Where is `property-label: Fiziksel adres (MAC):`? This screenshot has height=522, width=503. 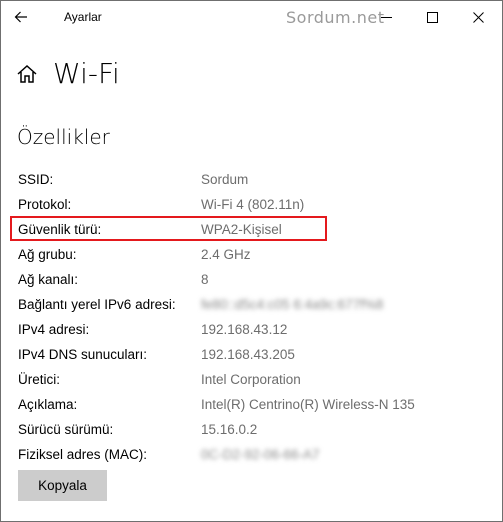 property-label: Fiziksel adres (MAC): is located at coordinates (83, 454).